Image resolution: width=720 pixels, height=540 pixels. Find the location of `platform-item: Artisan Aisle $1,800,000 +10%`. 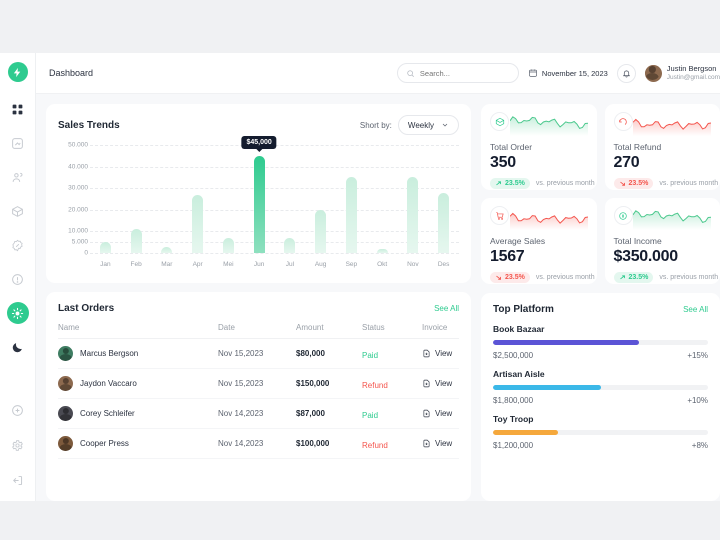

platform-item: Artisan Aisle $1,800,000 +10% is located at coordinates (600, 387).